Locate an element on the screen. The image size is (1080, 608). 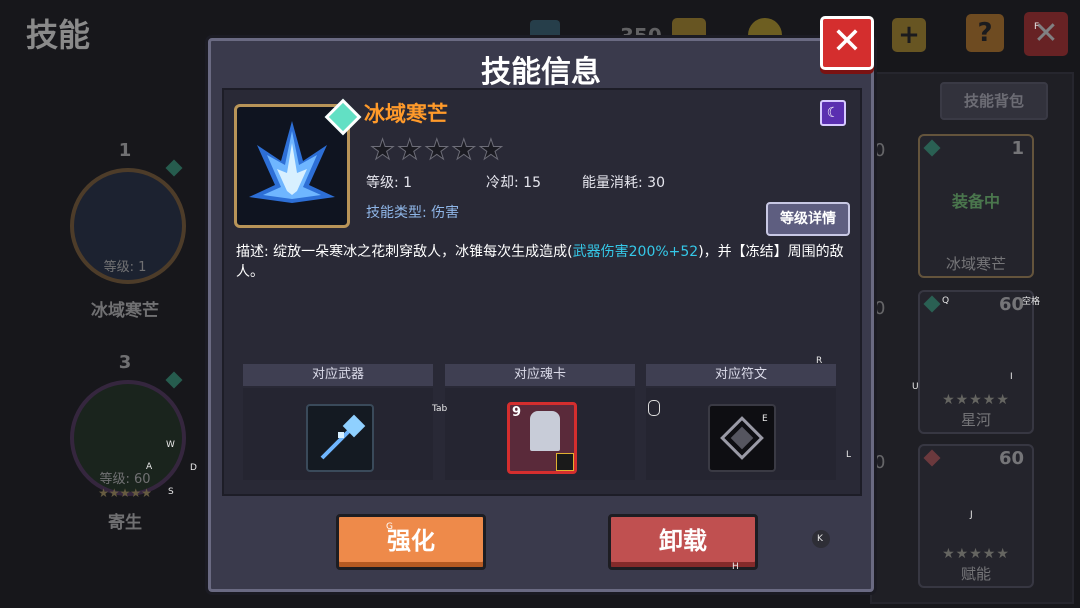
portrait-icon is located at coordinates (545, 431).